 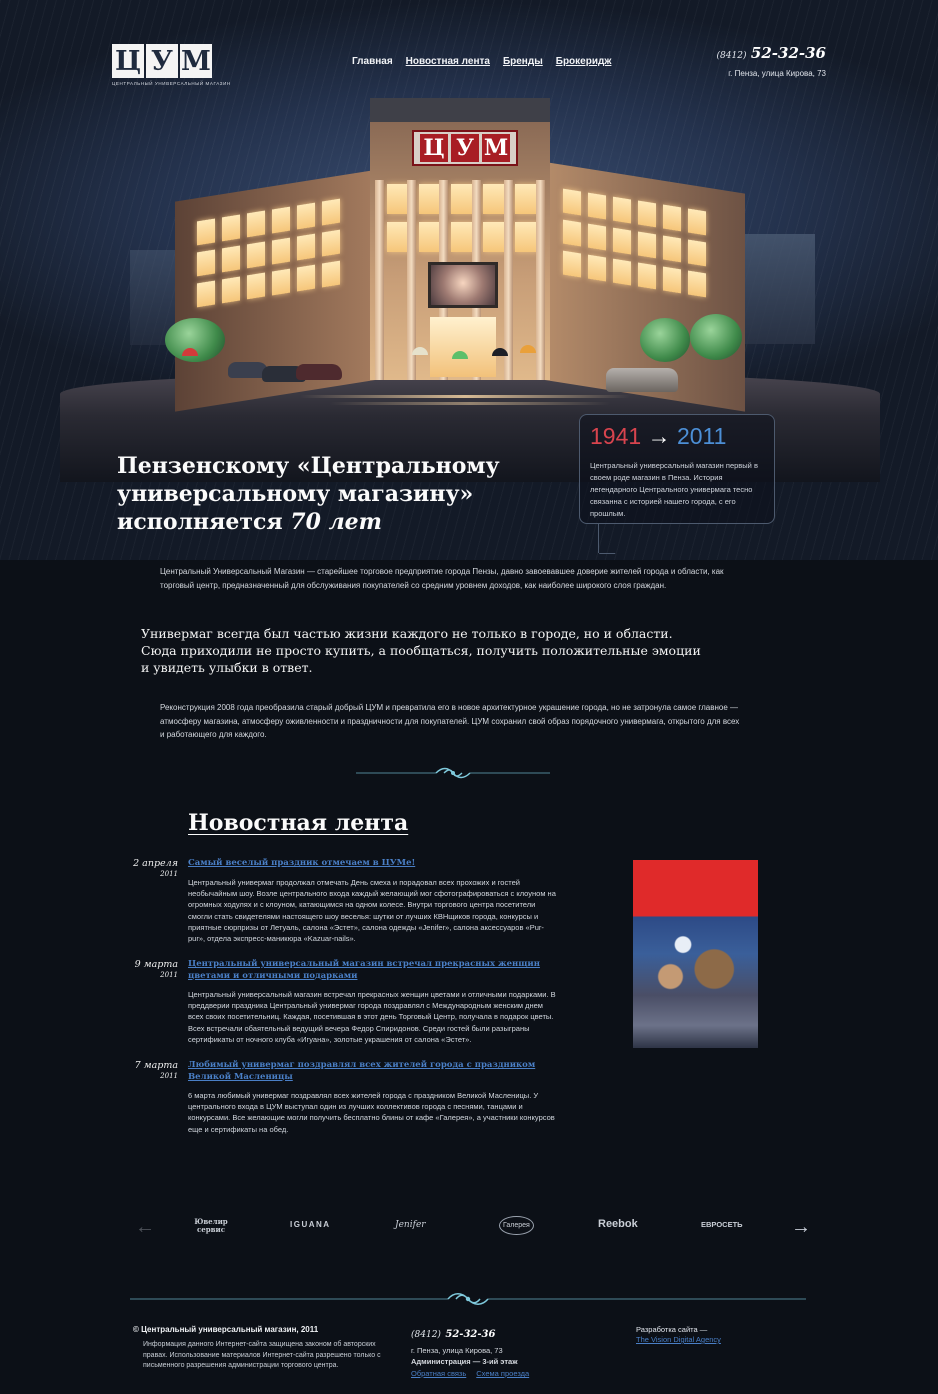 I want to click on feedback-link: Обратная связь, so click(x=438, y=1373).